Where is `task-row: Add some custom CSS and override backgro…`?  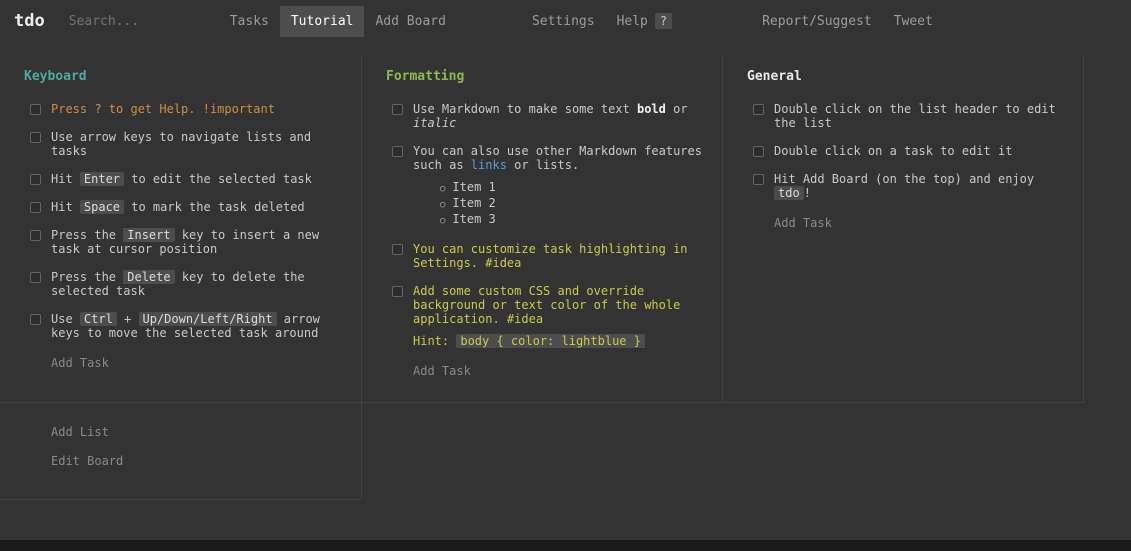
task-row: Add some custom CSS and override backgro… is located at coordinates (545, 316).